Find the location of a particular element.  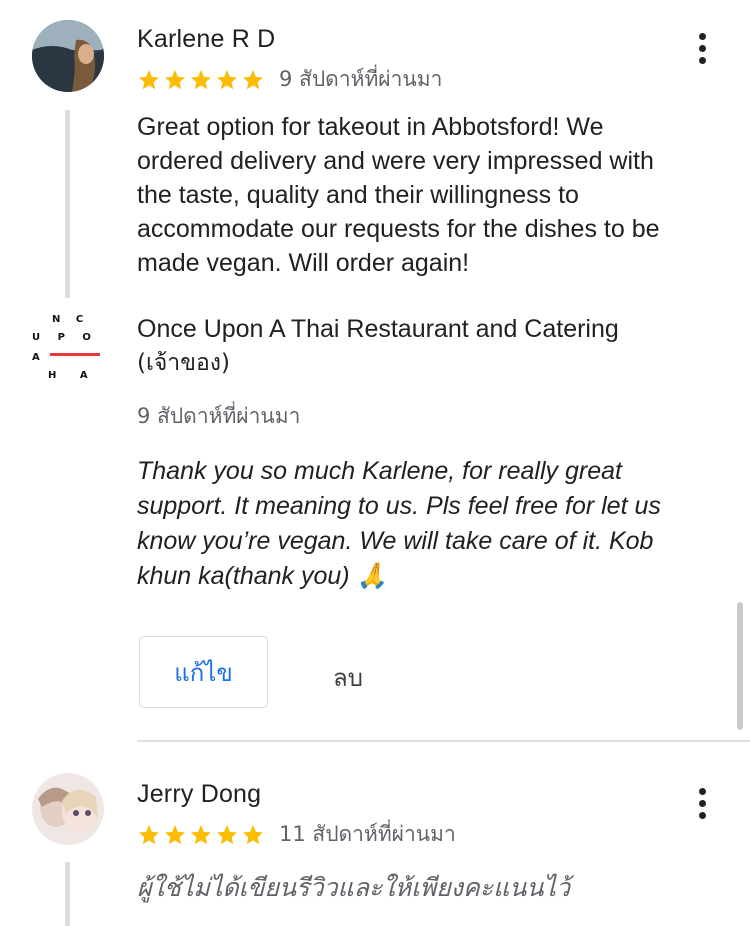

avatar-jerry is located at coordinates (68, 809).